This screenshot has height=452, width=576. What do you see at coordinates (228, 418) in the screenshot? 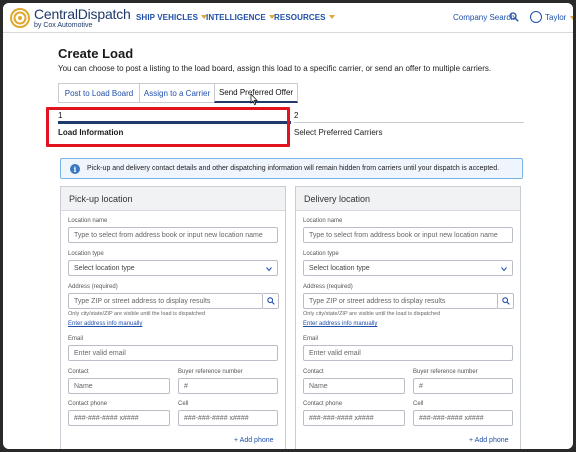
I see `pickup-cell-input: ###-###-#### x####` at bounding box center [228, 418].